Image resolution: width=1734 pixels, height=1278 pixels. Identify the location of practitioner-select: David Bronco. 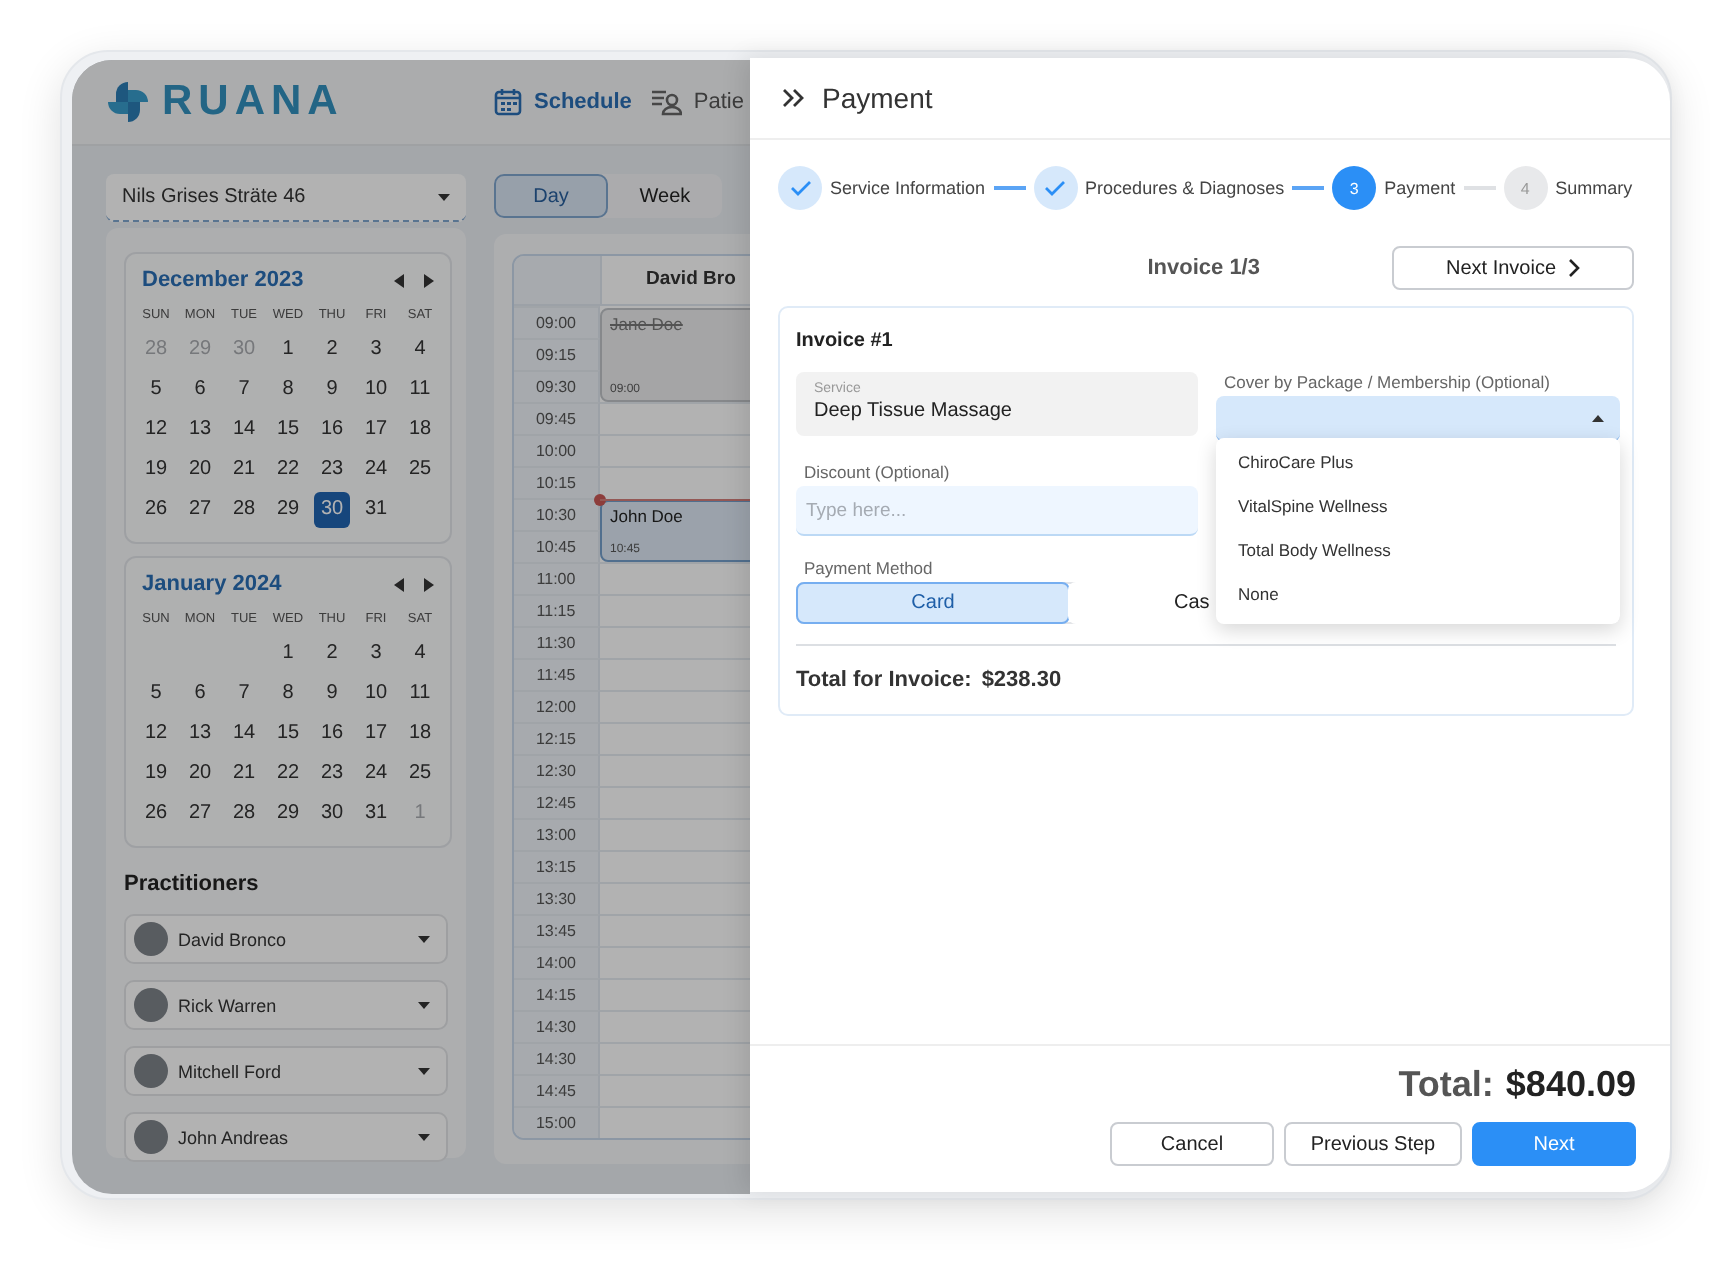
(286, 939).